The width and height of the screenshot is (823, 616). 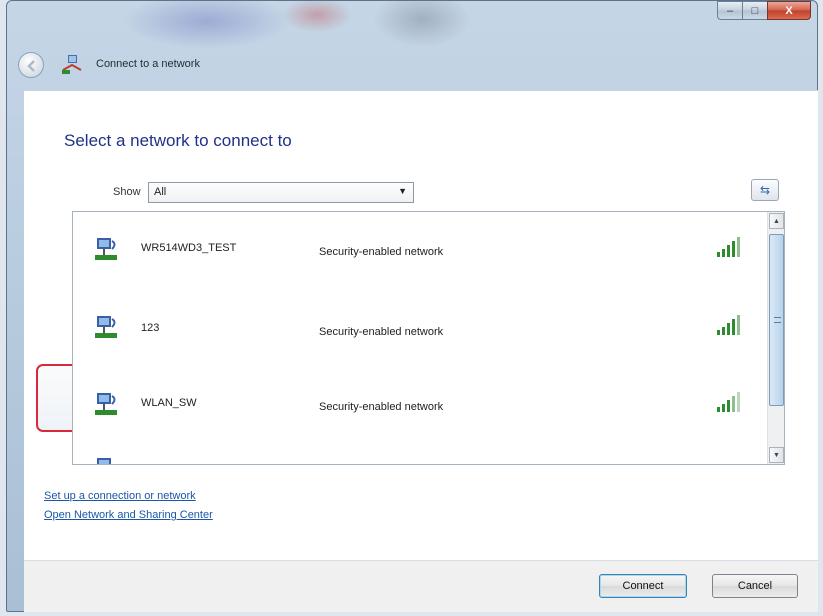 I want to click on close-icon: X, so click(x=789, y=10).